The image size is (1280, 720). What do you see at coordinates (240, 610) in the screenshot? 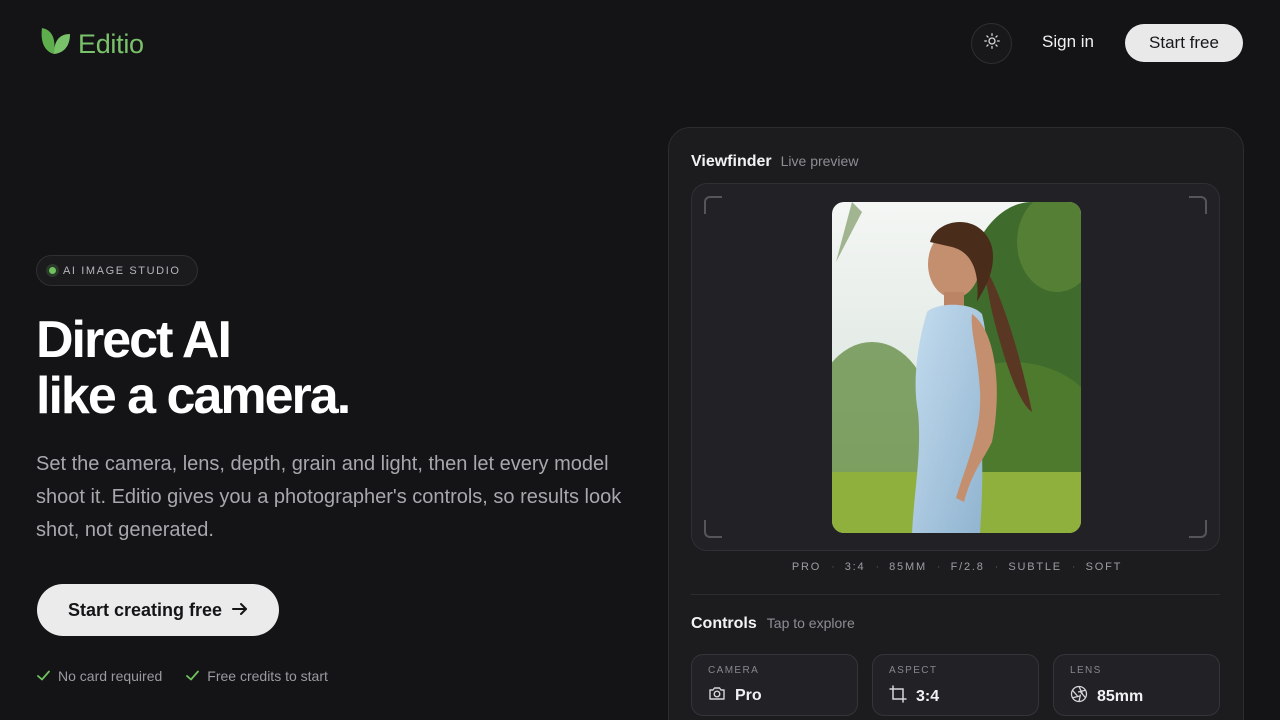
I see `arrow-right-icon` at bounding box center [240, 610].